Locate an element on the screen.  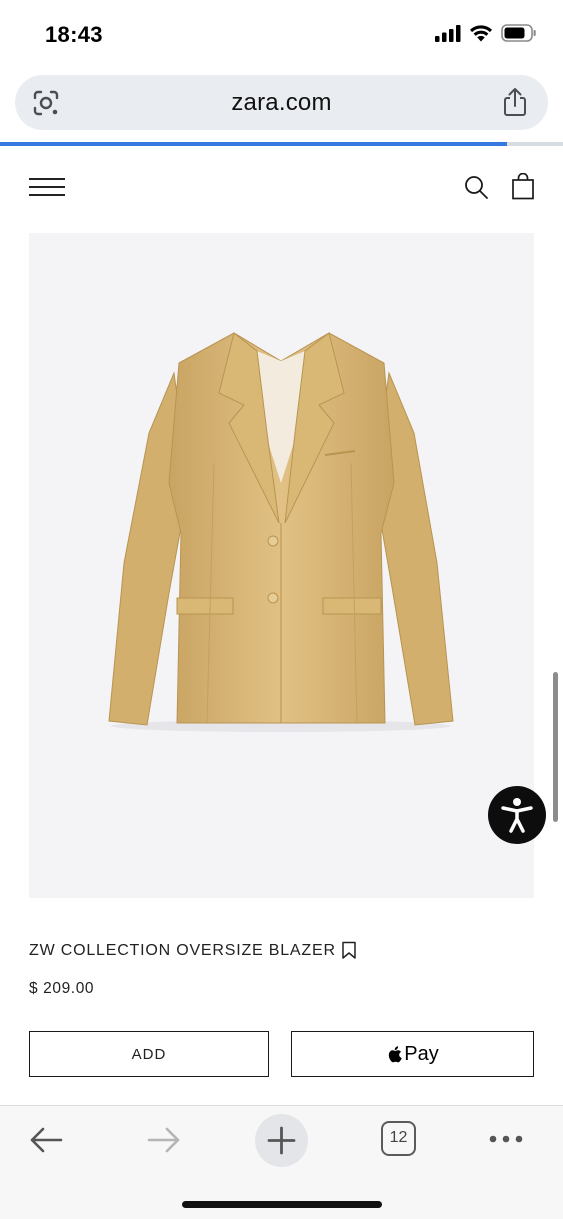
accessibility-icon is located at coordinates (517, 815).